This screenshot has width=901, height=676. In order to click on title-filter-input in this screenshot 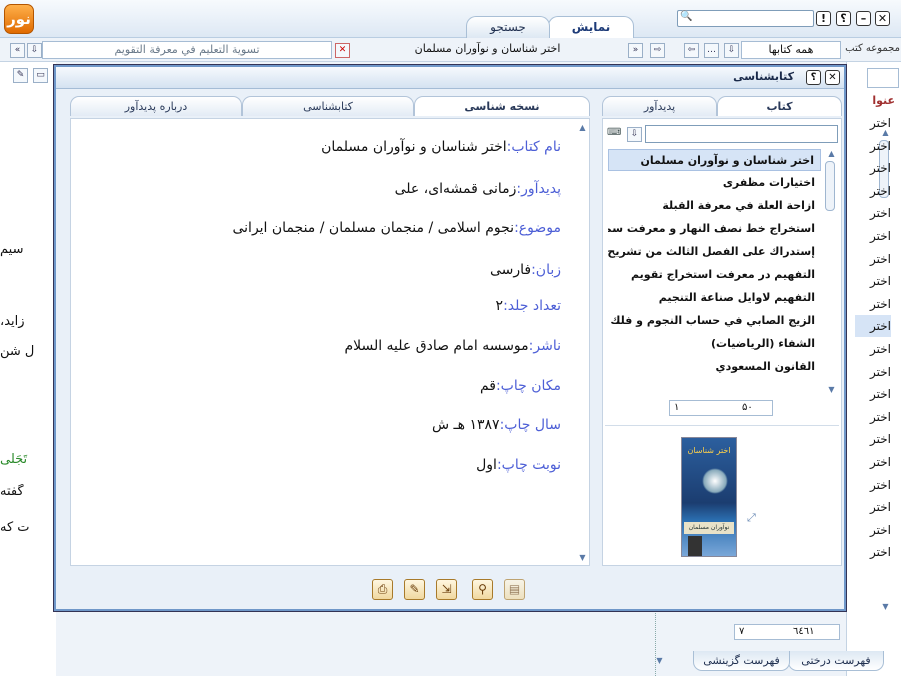, I will do `click(883, 78)`.